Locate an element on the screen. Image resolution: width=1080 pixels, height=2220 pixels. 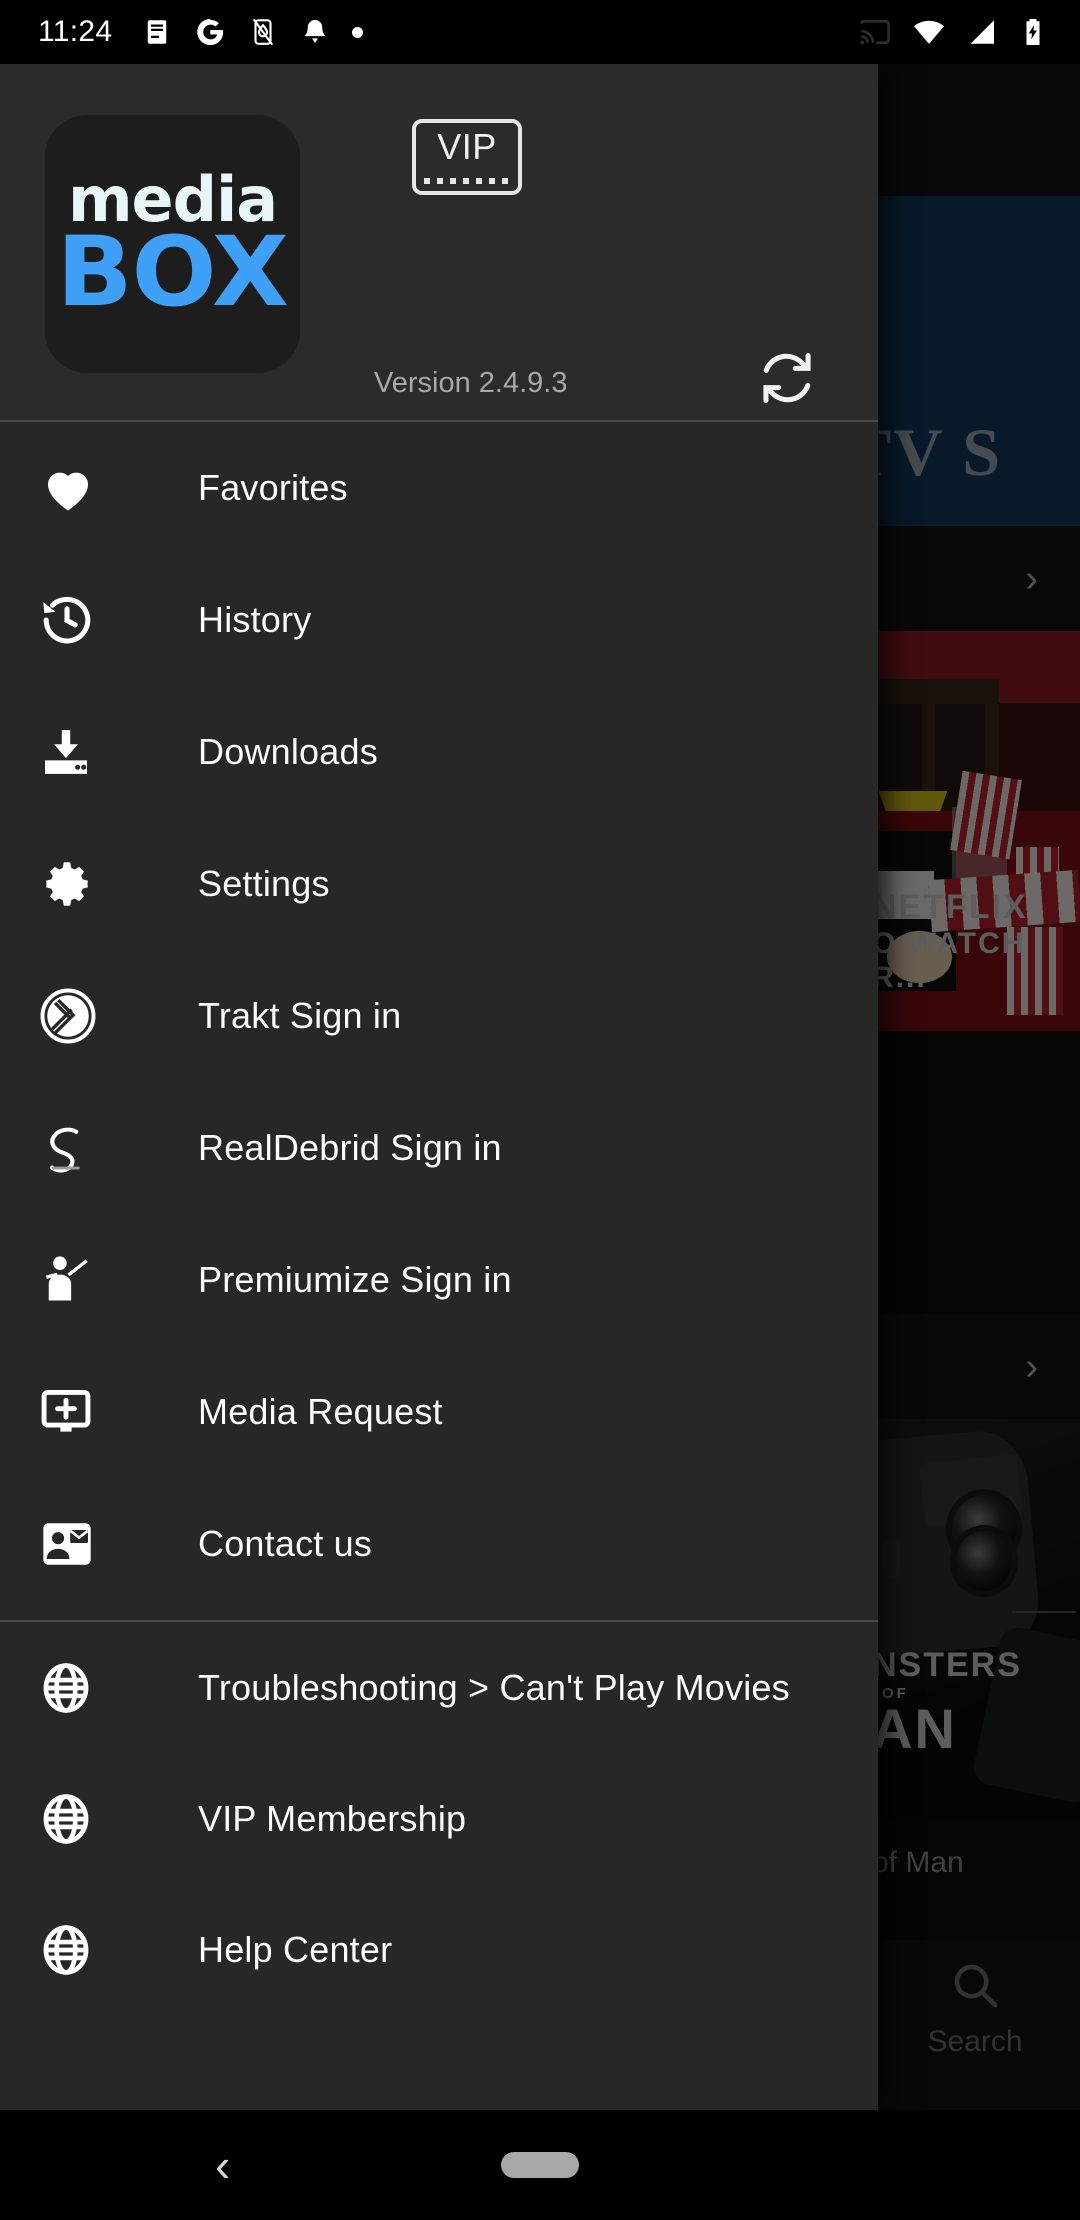
menu-item-help-center-label: Help Center is located at coordinates (295, 1949).